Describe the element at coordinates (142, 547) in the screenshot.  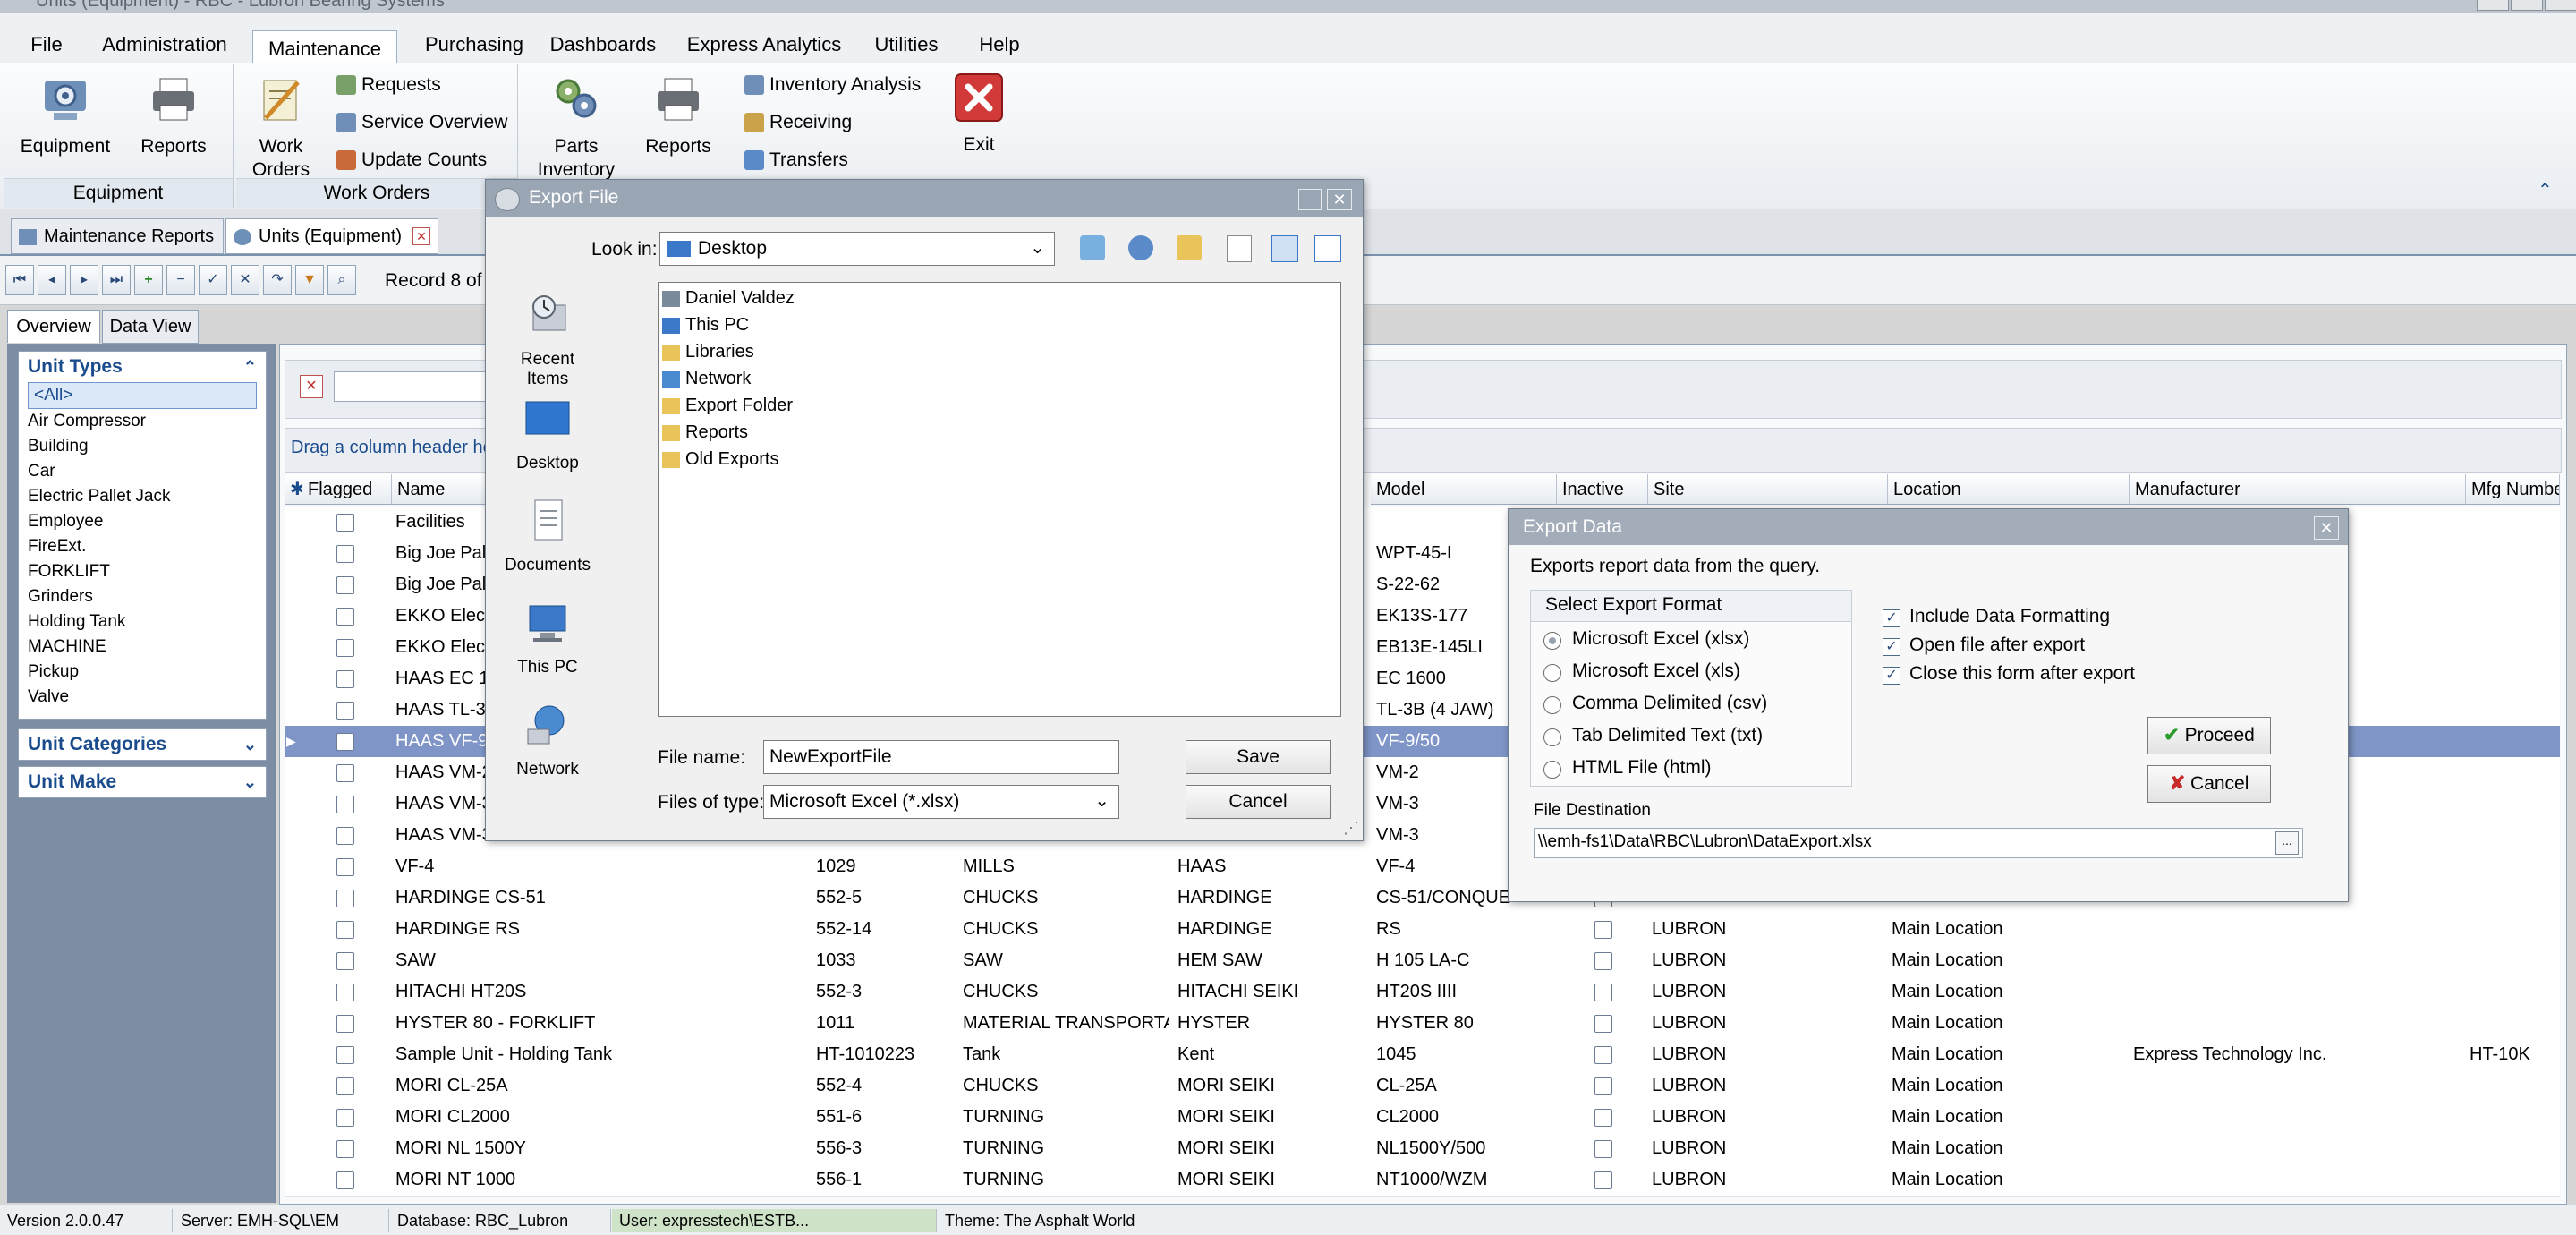
I see `unit-type-item: FireExt.` at that location.